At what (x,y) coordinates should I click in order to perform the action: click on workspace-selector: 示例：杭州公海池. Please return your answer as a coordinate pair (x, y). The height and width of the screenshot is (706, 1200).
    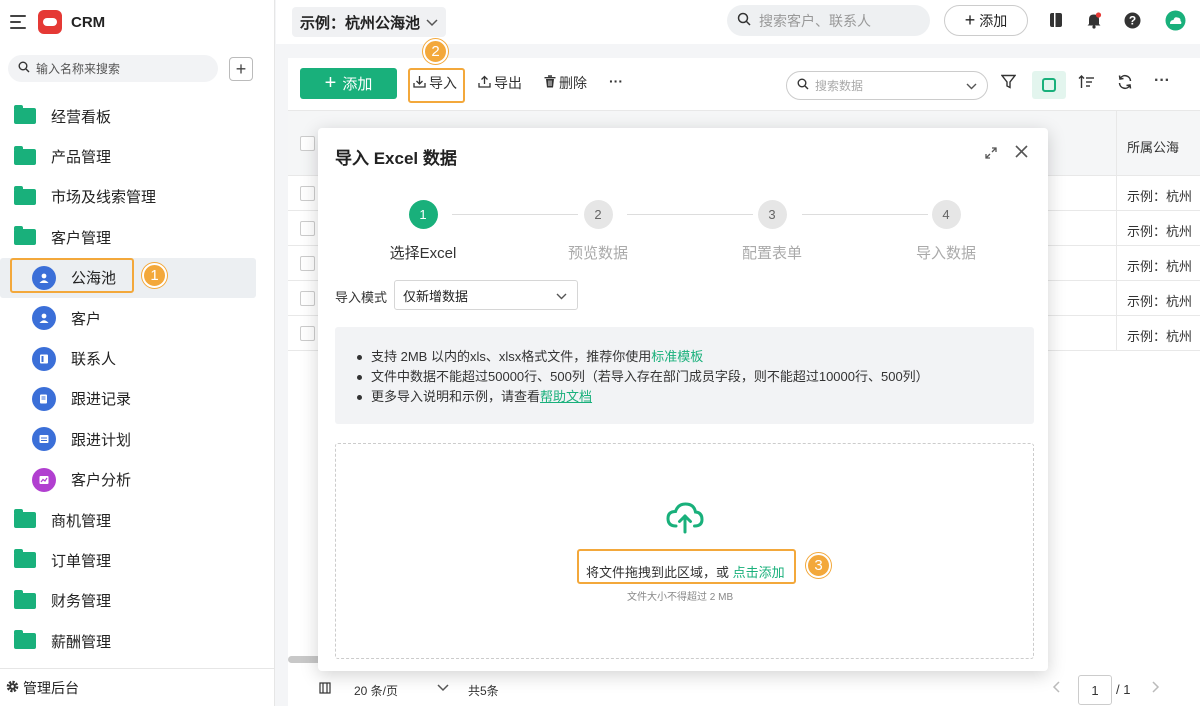
    Looking at the image, I should click on (369, 22).